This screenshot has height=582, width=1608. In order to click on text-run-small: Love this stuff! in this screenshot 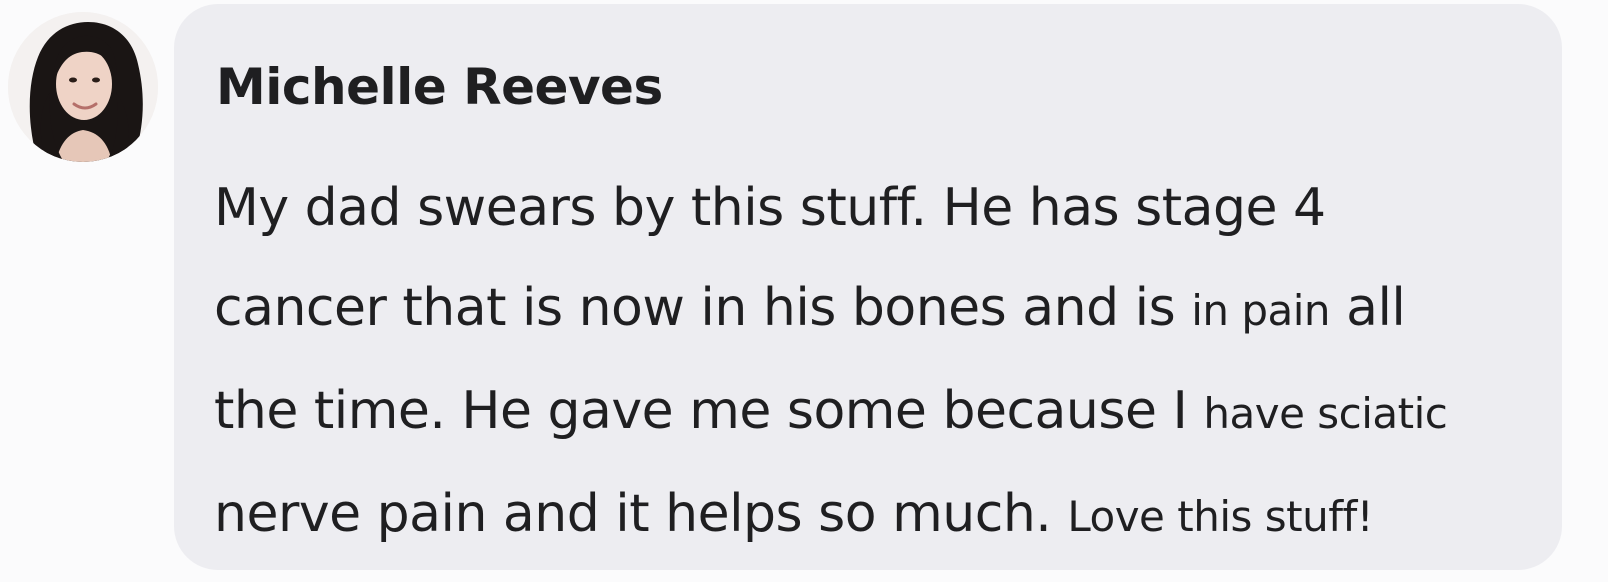, I will do `click(1220, 516)`.